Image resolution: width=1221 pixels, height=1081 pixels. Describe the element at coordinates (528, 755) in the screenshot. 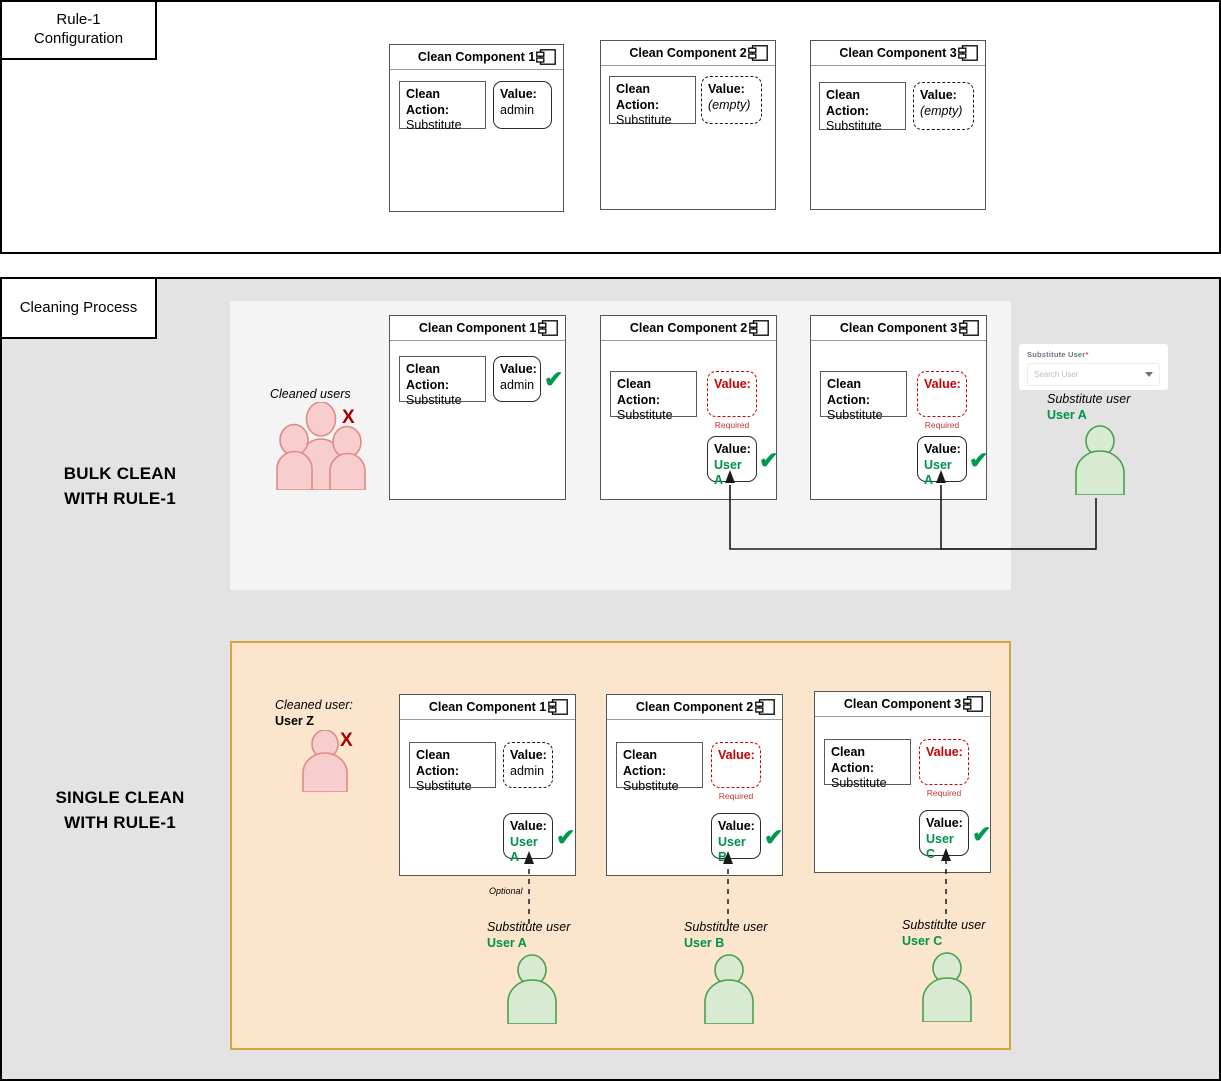

I see `value-default-label: Value:` at that location.